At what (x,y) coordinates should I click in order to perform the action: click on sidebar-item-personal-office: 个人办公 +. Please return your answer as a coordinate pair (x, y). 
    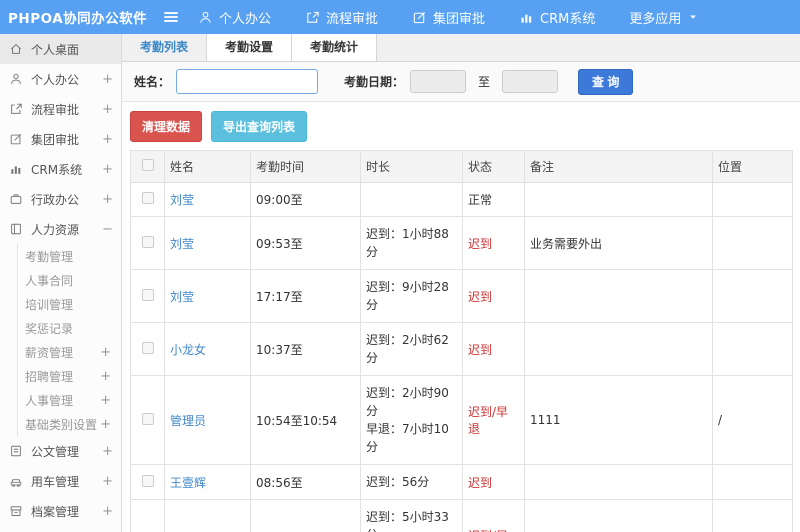
    Looking at the image, I should click on (60, 79).